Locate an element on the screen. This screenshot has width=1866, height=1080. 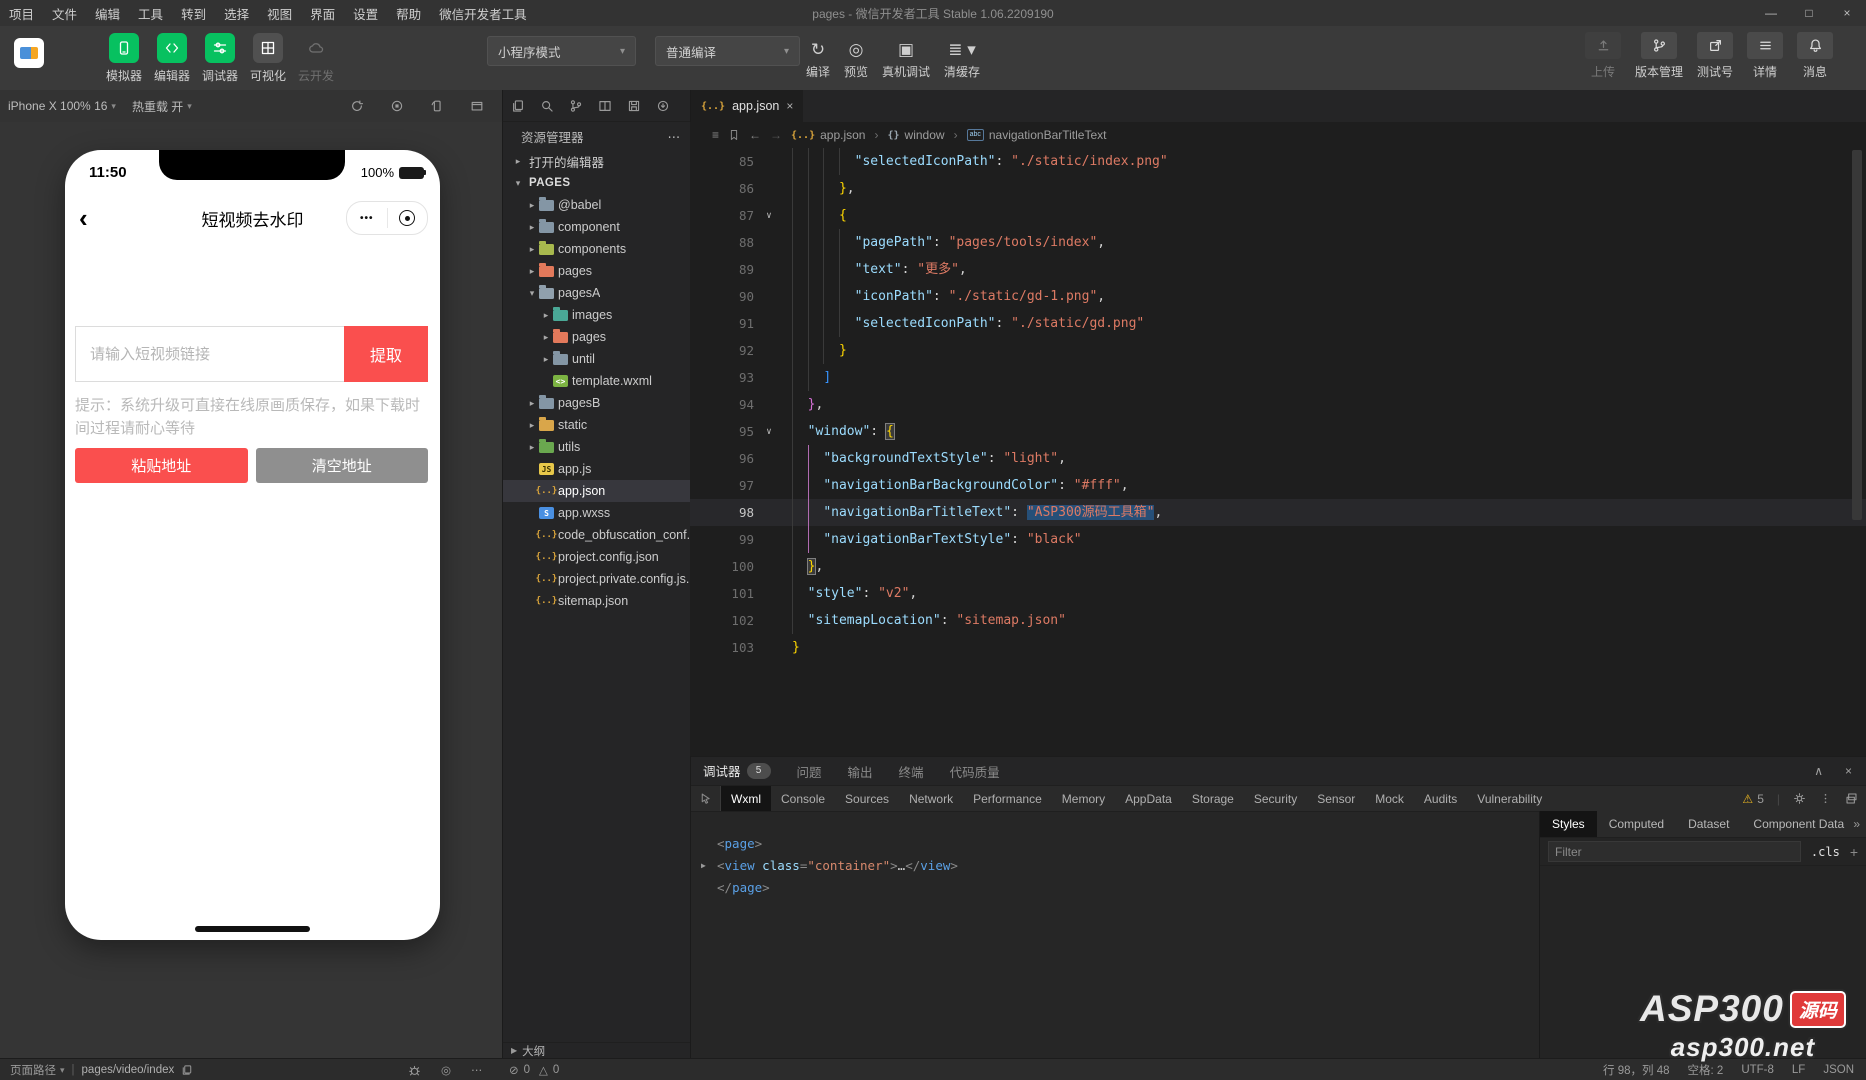
tree-item-20: {..} sitemap.json is located at coordinates (596, 601).